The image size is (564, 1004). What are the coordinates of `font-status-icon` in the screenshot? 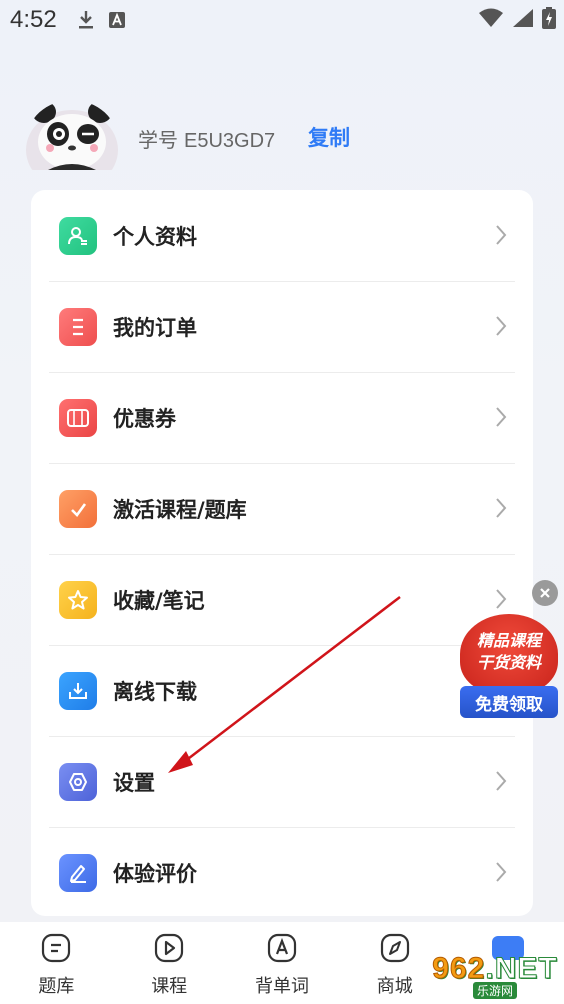 It's located at (116, 20).